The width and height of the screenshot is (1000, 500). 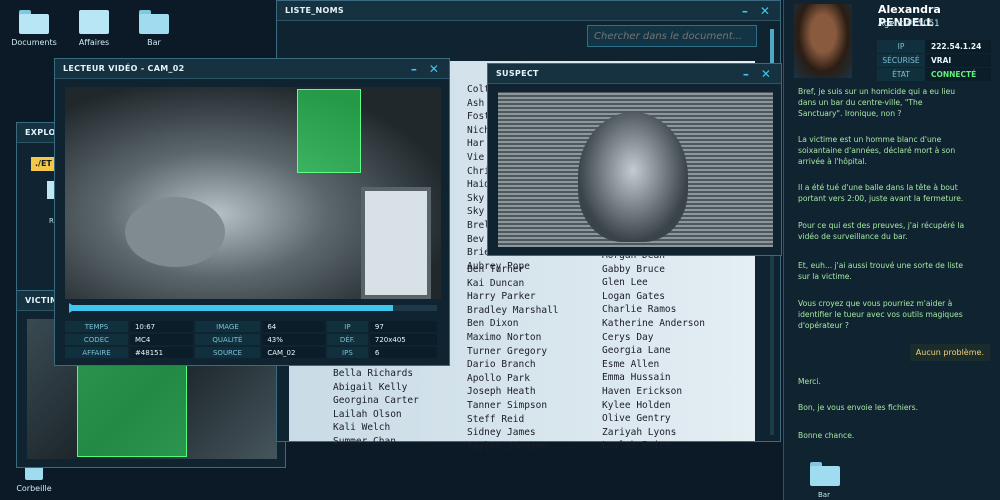 I want to click on cabinet-icon, so click(x=94, y=22).